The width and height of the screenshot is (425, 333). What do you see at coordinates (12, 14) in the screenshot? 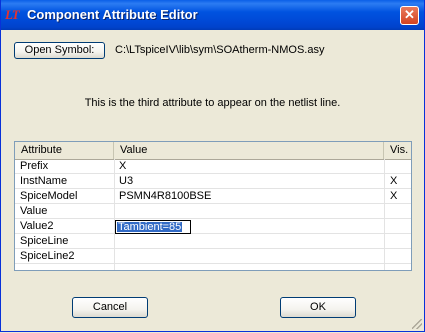
I see `ltspice-logo-icon: LT` at bounding box center [12, 14].